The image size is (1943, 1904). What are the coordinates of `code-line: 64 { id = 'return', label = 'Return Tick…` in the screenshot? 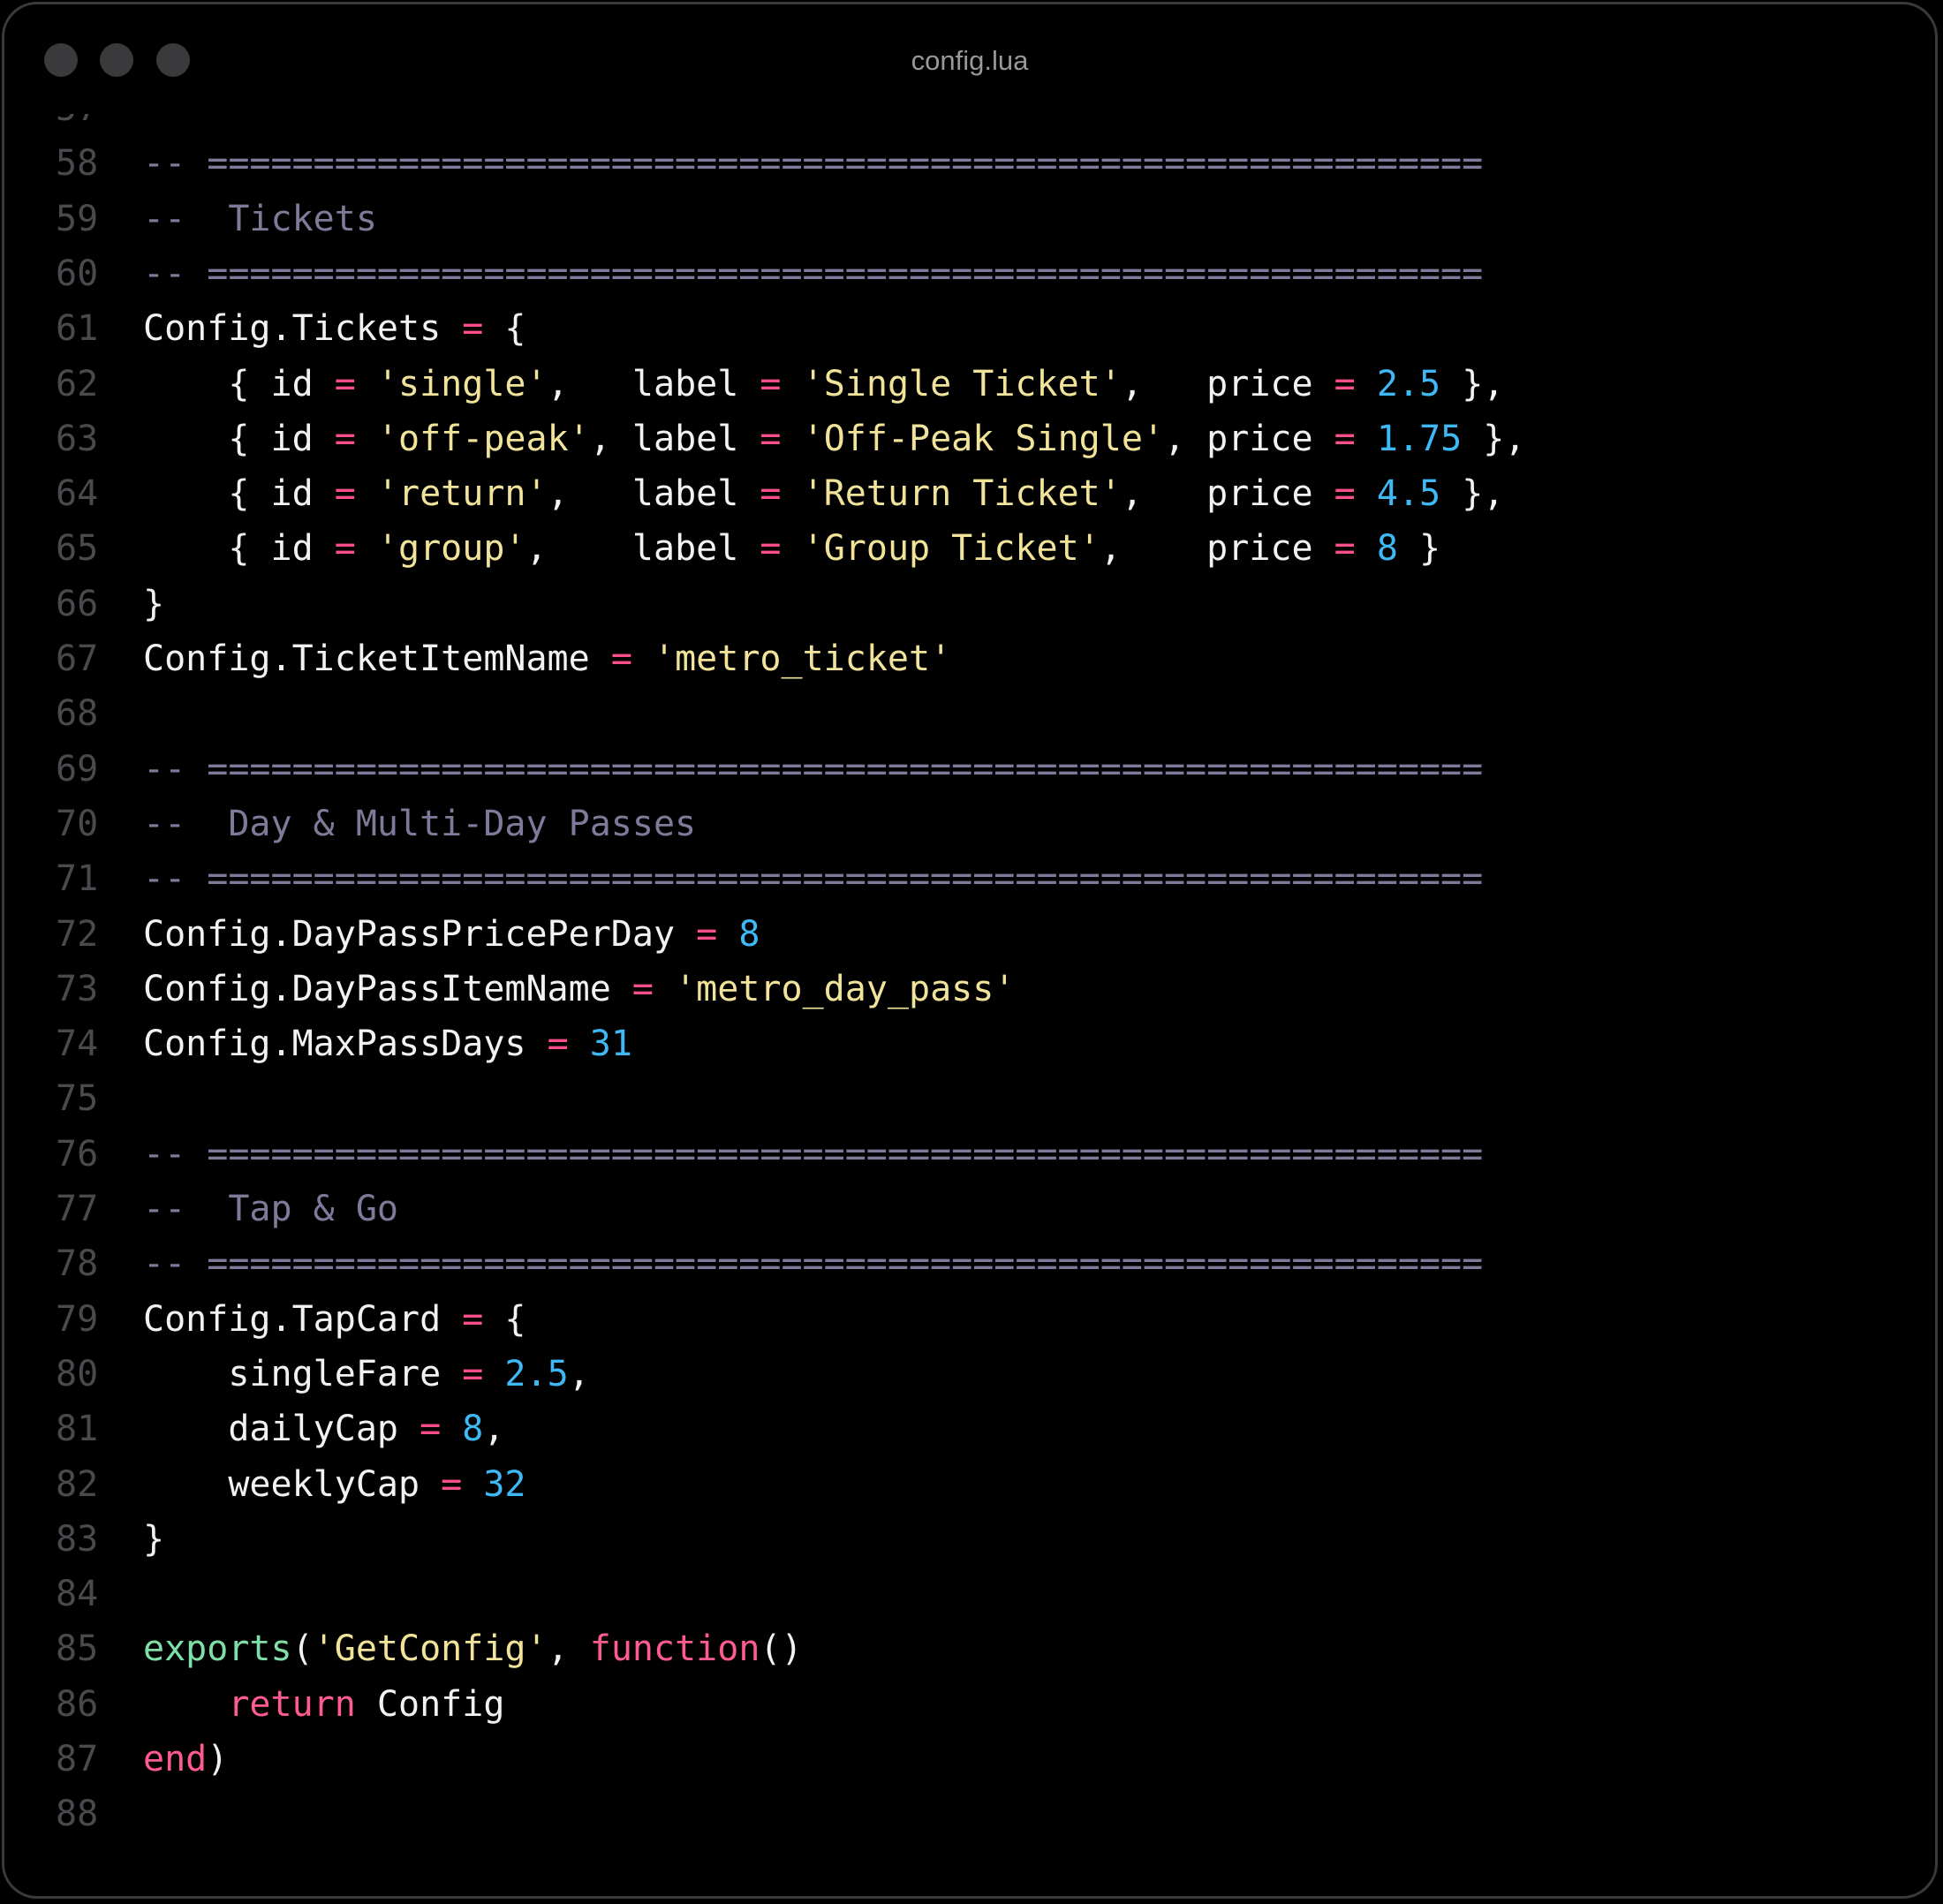 It's located at (969, 493).